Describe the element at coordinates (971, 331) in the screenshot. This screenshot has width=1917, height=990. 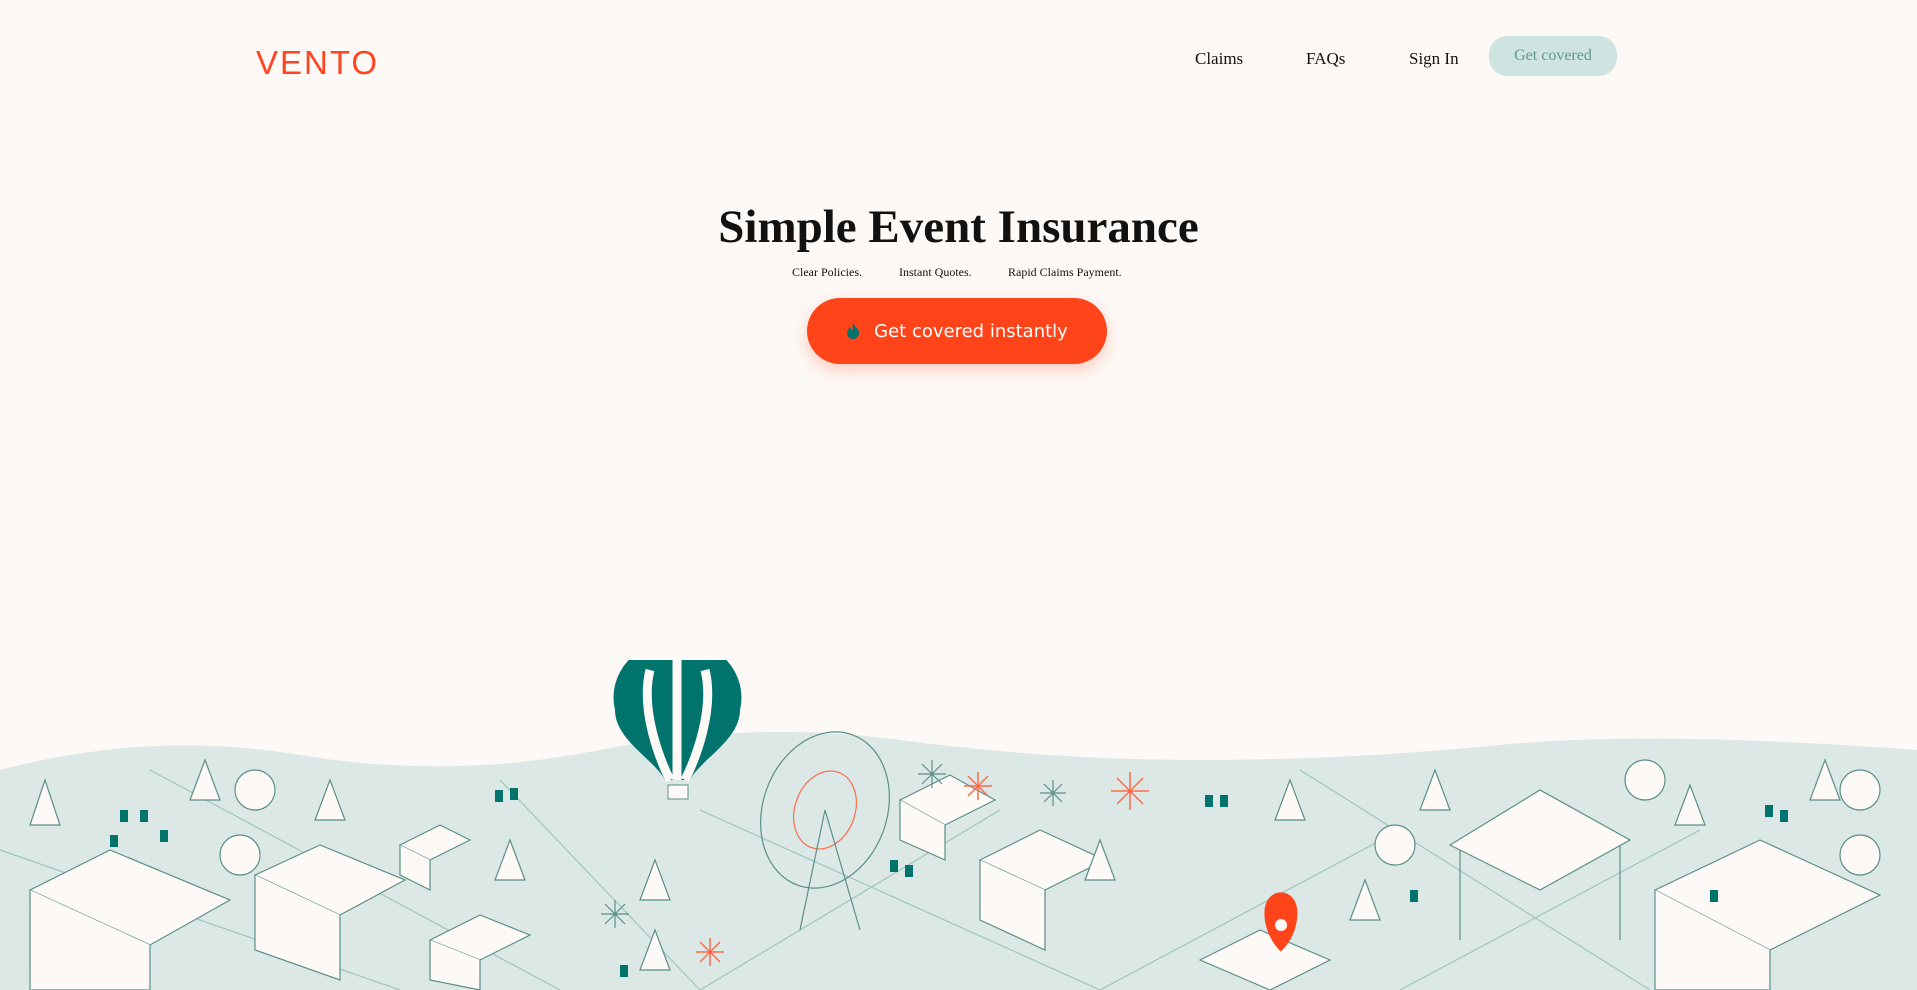
I see `cta-label: Get covered instantly` at that location.